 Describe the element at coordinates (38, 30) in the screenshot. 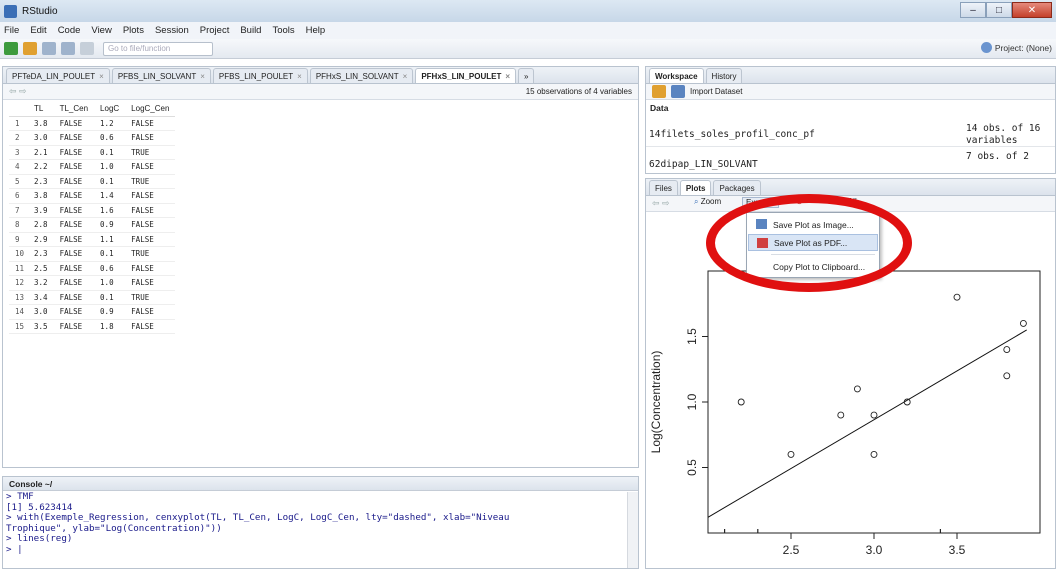

I see `menu-edit: Edit` at that location.